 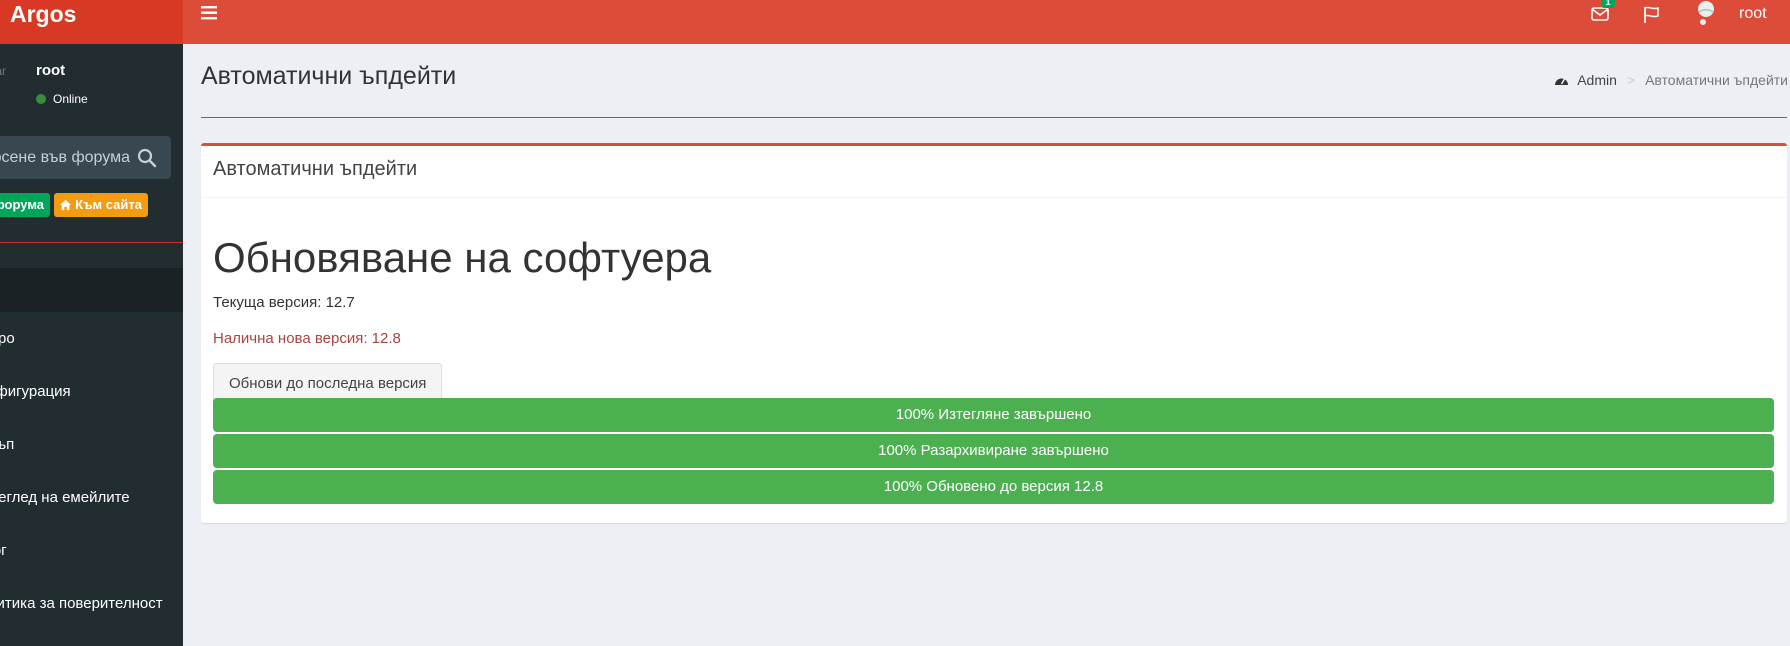 What do you see at coordinates (1753, 14) in the screenshot?
I see `navbar-username: root` at bounding box center [1753, 14].